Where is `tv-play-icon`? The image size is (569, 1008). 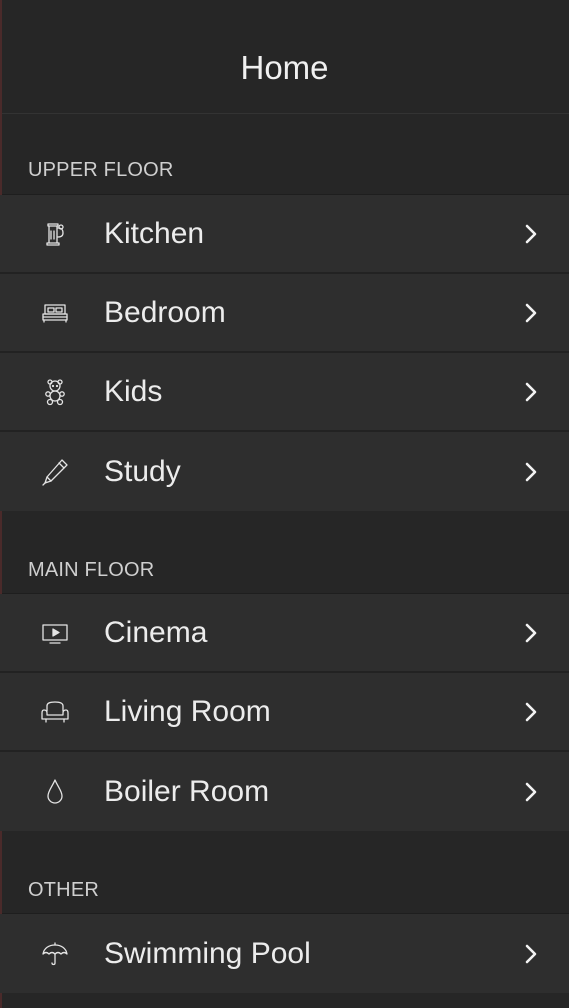 tv-play-icon is located at coordinates (55, 633).